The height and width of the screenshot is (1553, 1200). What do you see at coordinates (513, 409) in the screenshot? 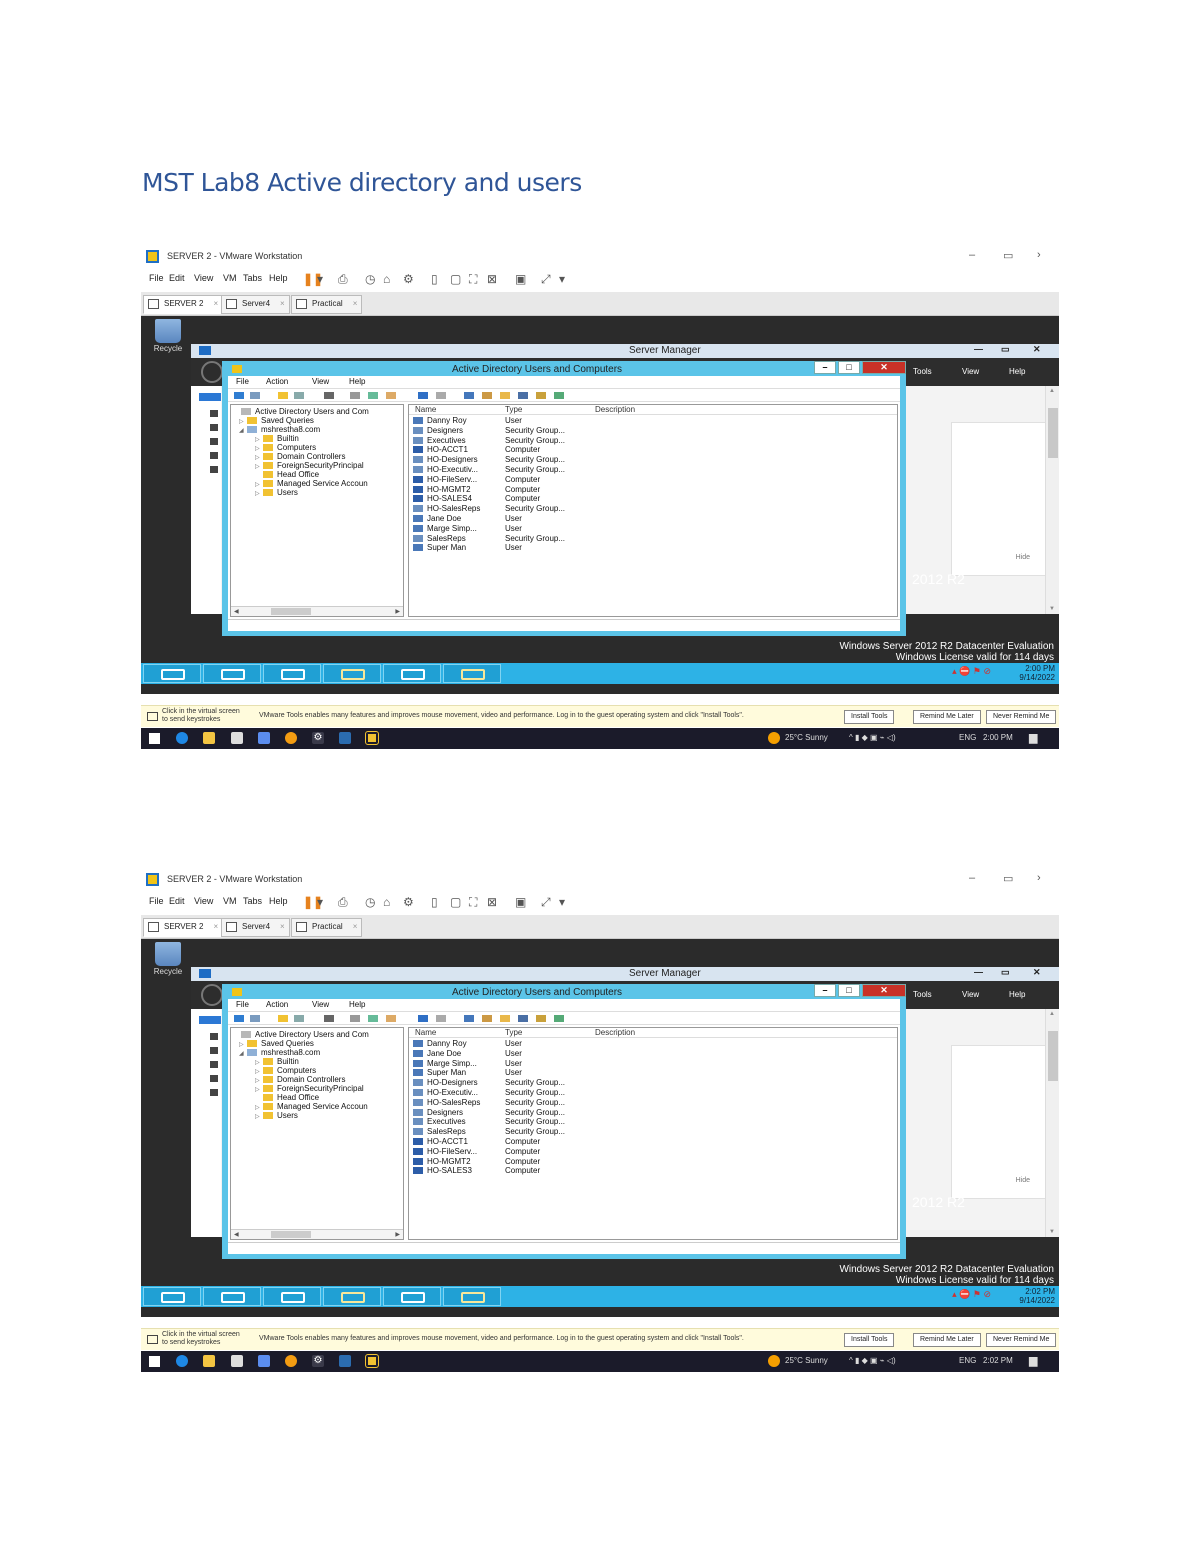
I see `column-type: Type` at bounding box center [513, 409].